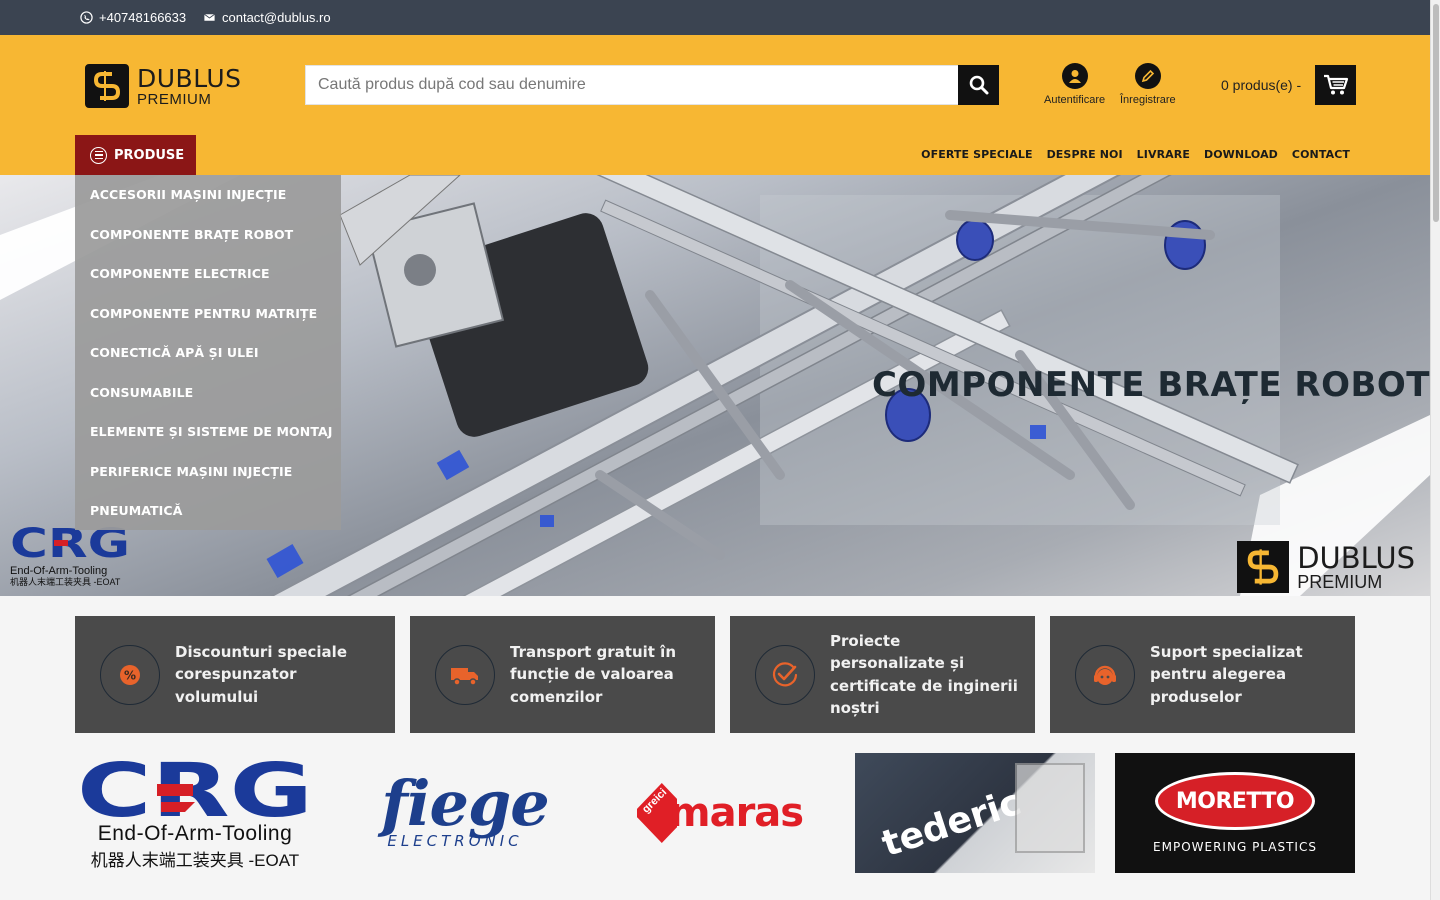 Image resolution: width=1440 pixels, height=900 pixels. What do you see at coordinates (1147, 76) in the screenshot?
I see `pencil-icon` at bounding box center [1147, 76].